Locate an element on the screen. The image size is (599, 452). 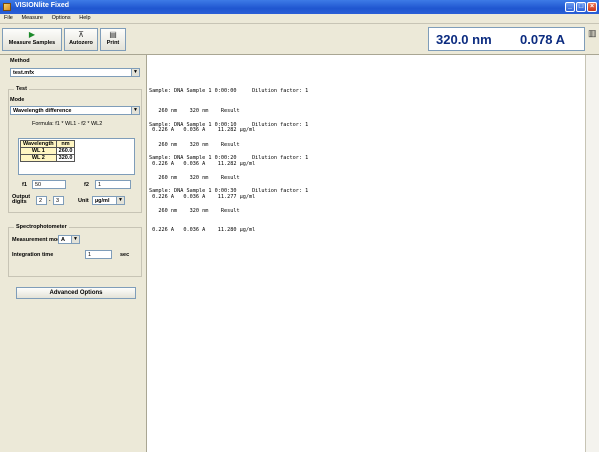
autozero-button: ⊼ Autozero is located at coordinates (81, 39).